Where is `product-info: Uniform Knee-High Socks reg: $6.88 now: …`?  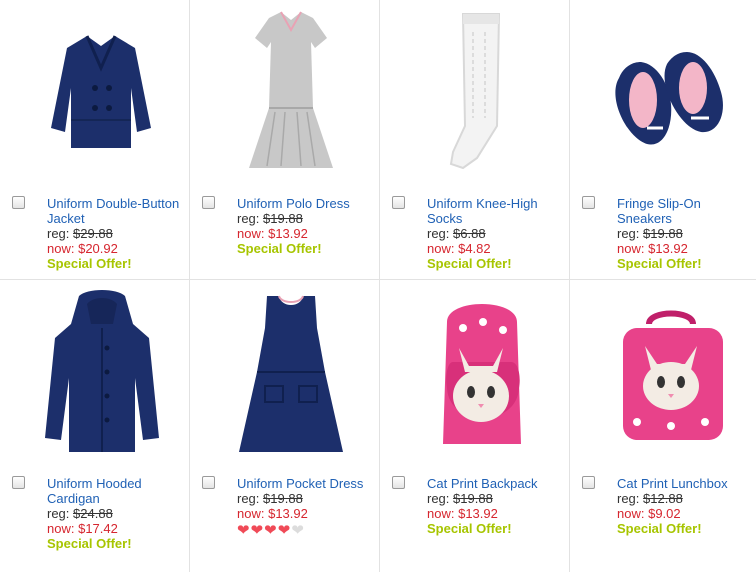
product-info: Uniform Knee-High Socks reg: $6.88 now: … is located at coordinates (497, 233).